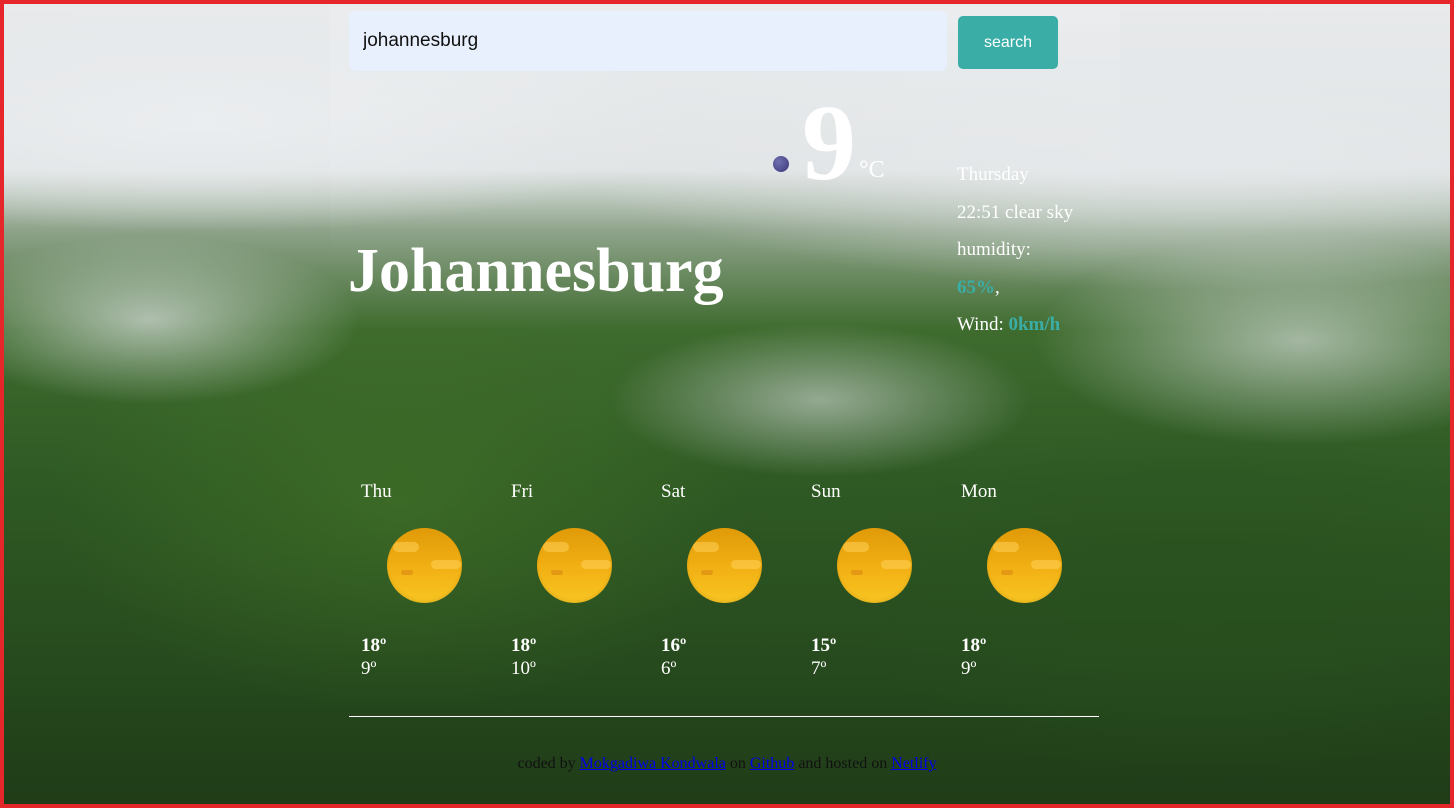 This screenshot has height=808, width=1454. Describe the element at coordinates (993, 174) in the screenshot. I see `current-day: Thursday` at that location.